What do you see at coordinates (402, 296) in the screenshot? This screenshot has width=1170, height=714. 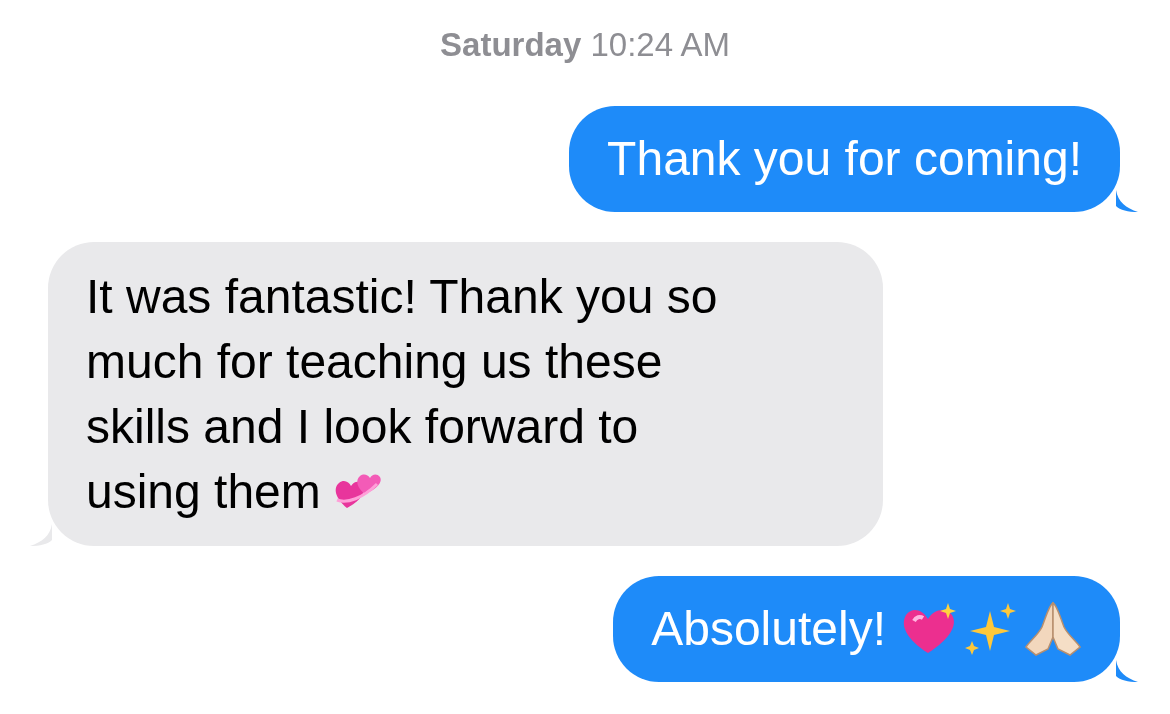 I see `message-text: It was fantastic! Thank you so` at bounding box center [402, 296].